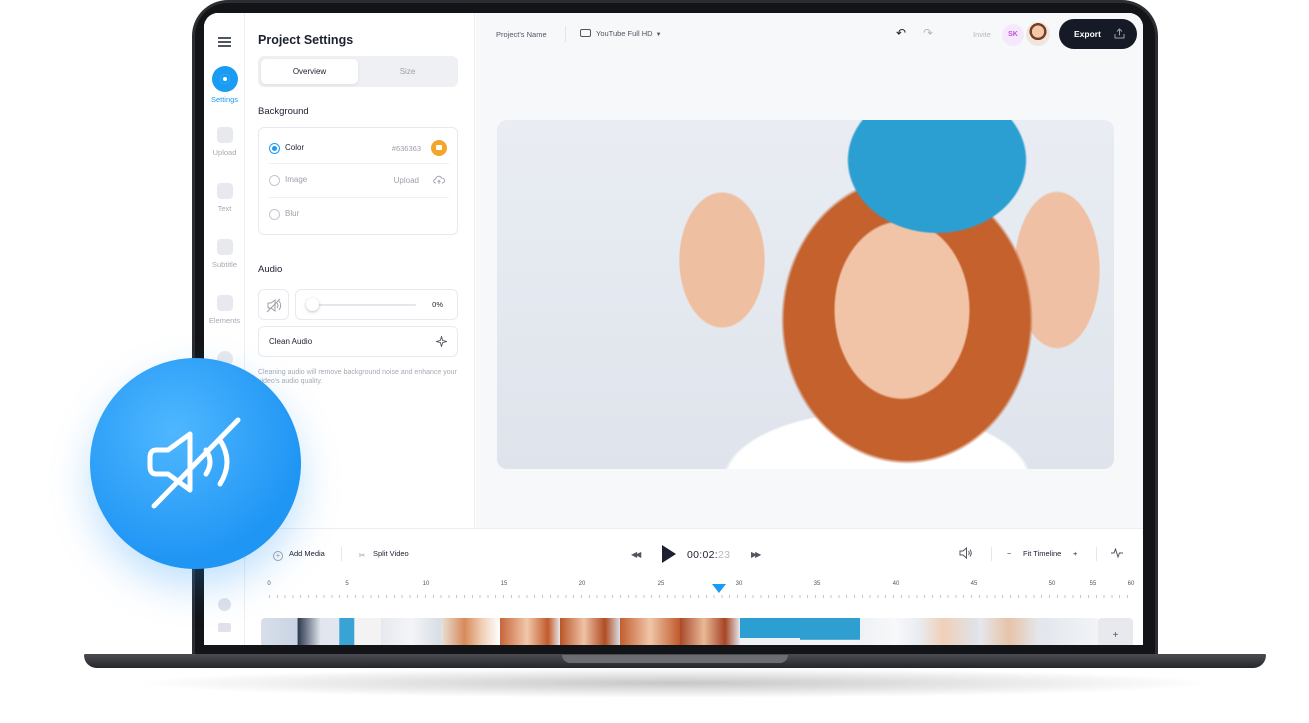  I want to click on timecode: 00:02:23, so click(708, 555).